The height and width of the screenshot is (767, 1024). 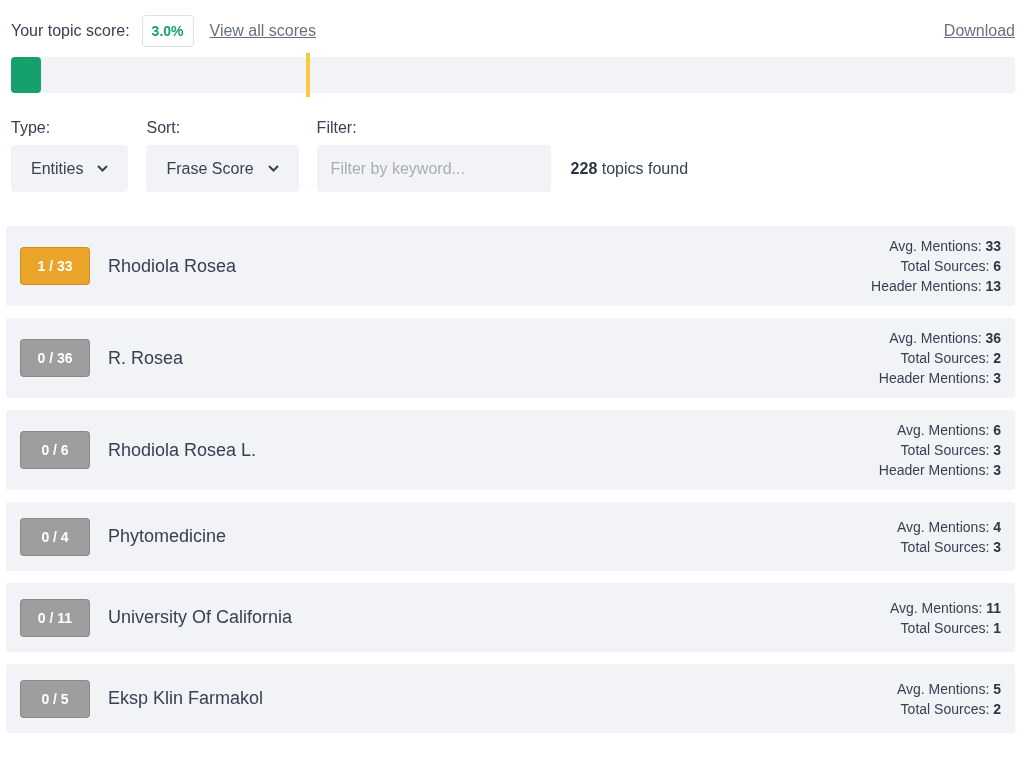 What do you see at coordinates (936, 286) in the screenshot?
I see `topic-stat: Header Mentions: 13` at bounding box center [936, 286].